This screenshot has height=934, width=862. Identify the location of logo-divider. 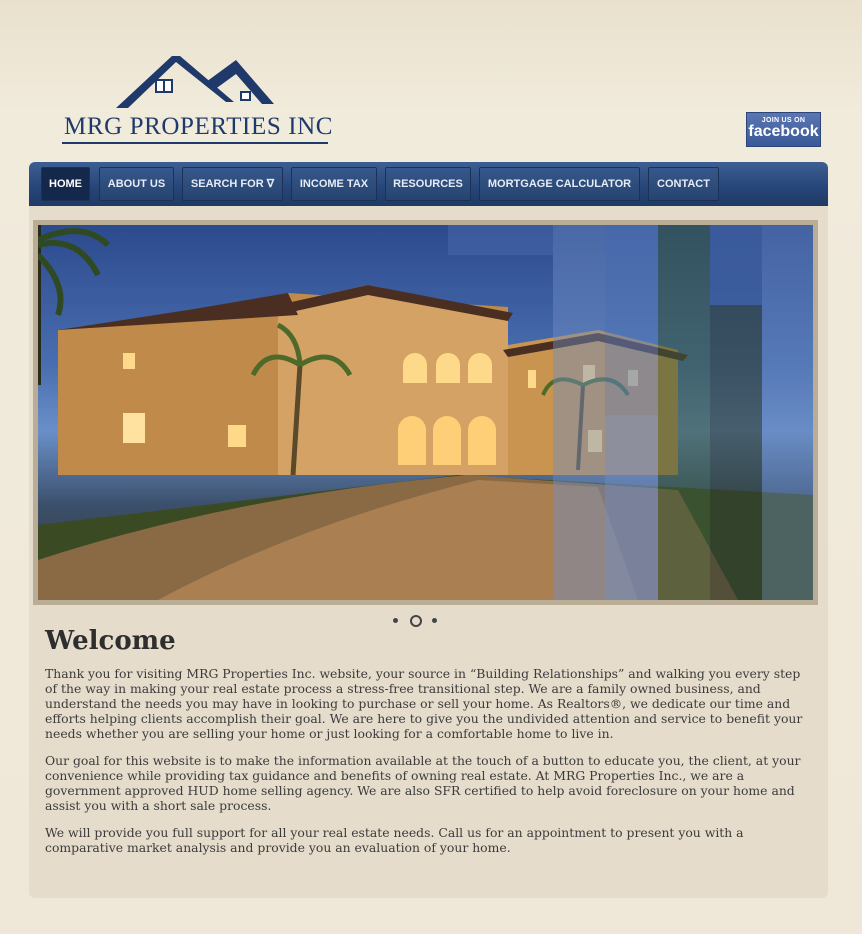
(195, 143).